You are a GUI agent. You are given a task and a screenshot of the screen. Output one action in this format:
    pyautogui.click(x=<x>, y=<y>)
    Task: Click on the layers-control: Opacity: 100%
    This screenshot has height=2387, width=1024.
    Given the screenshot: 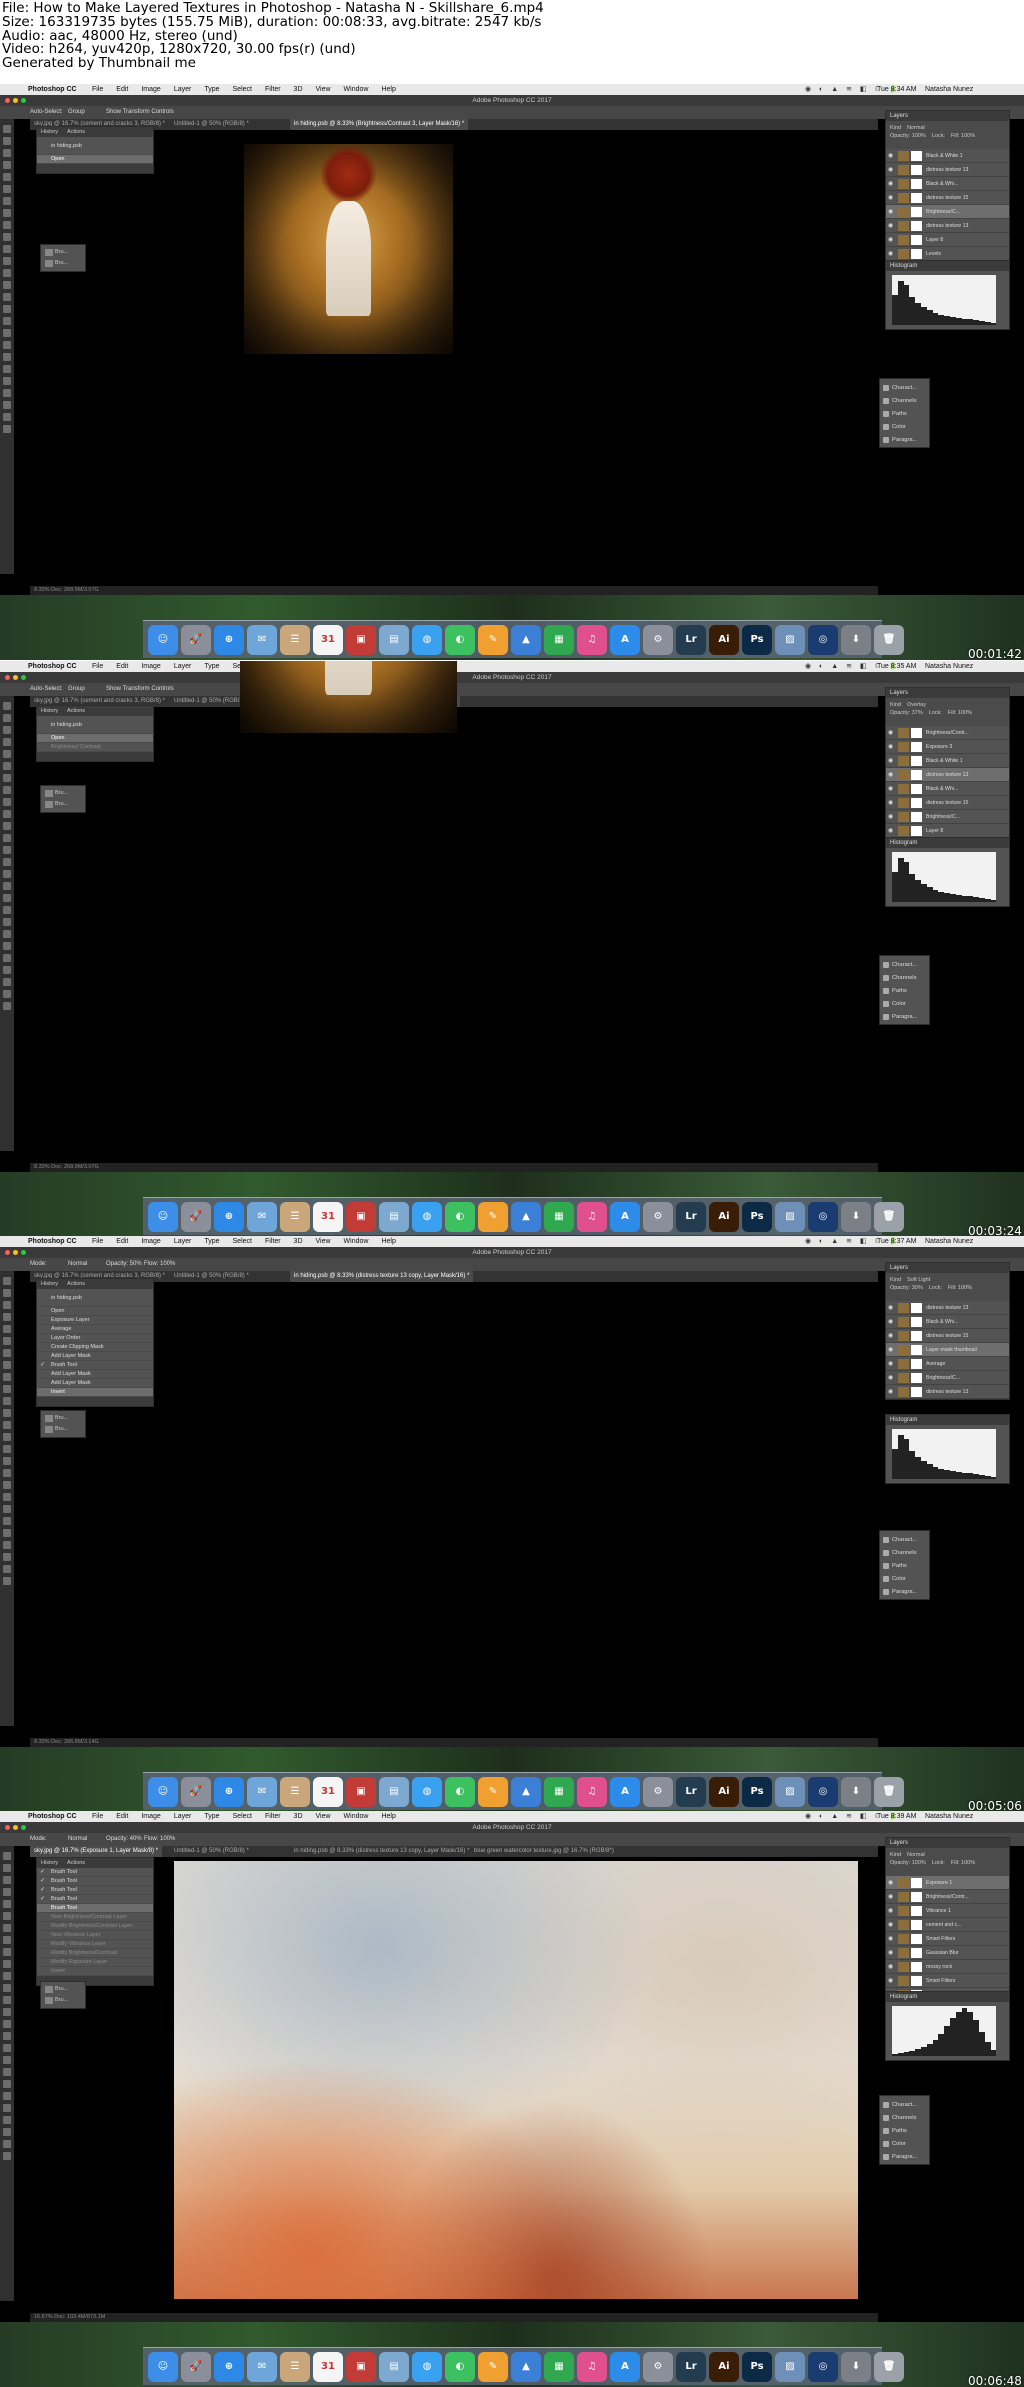 What is the action you would take?
    pyautogui.click(x=908, y=136)
    